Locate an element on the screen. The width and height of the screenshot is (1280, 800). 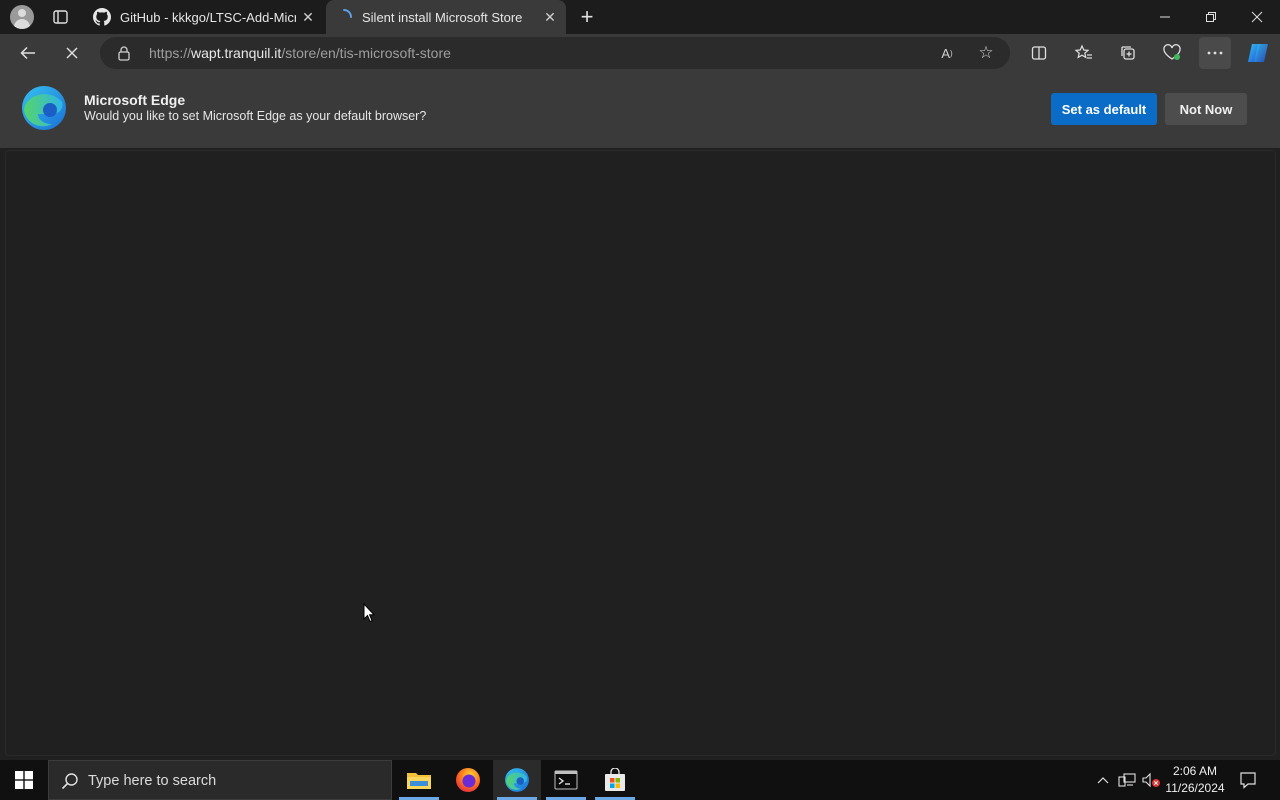
edge-logo-icon is located at coordinates (44, 108).